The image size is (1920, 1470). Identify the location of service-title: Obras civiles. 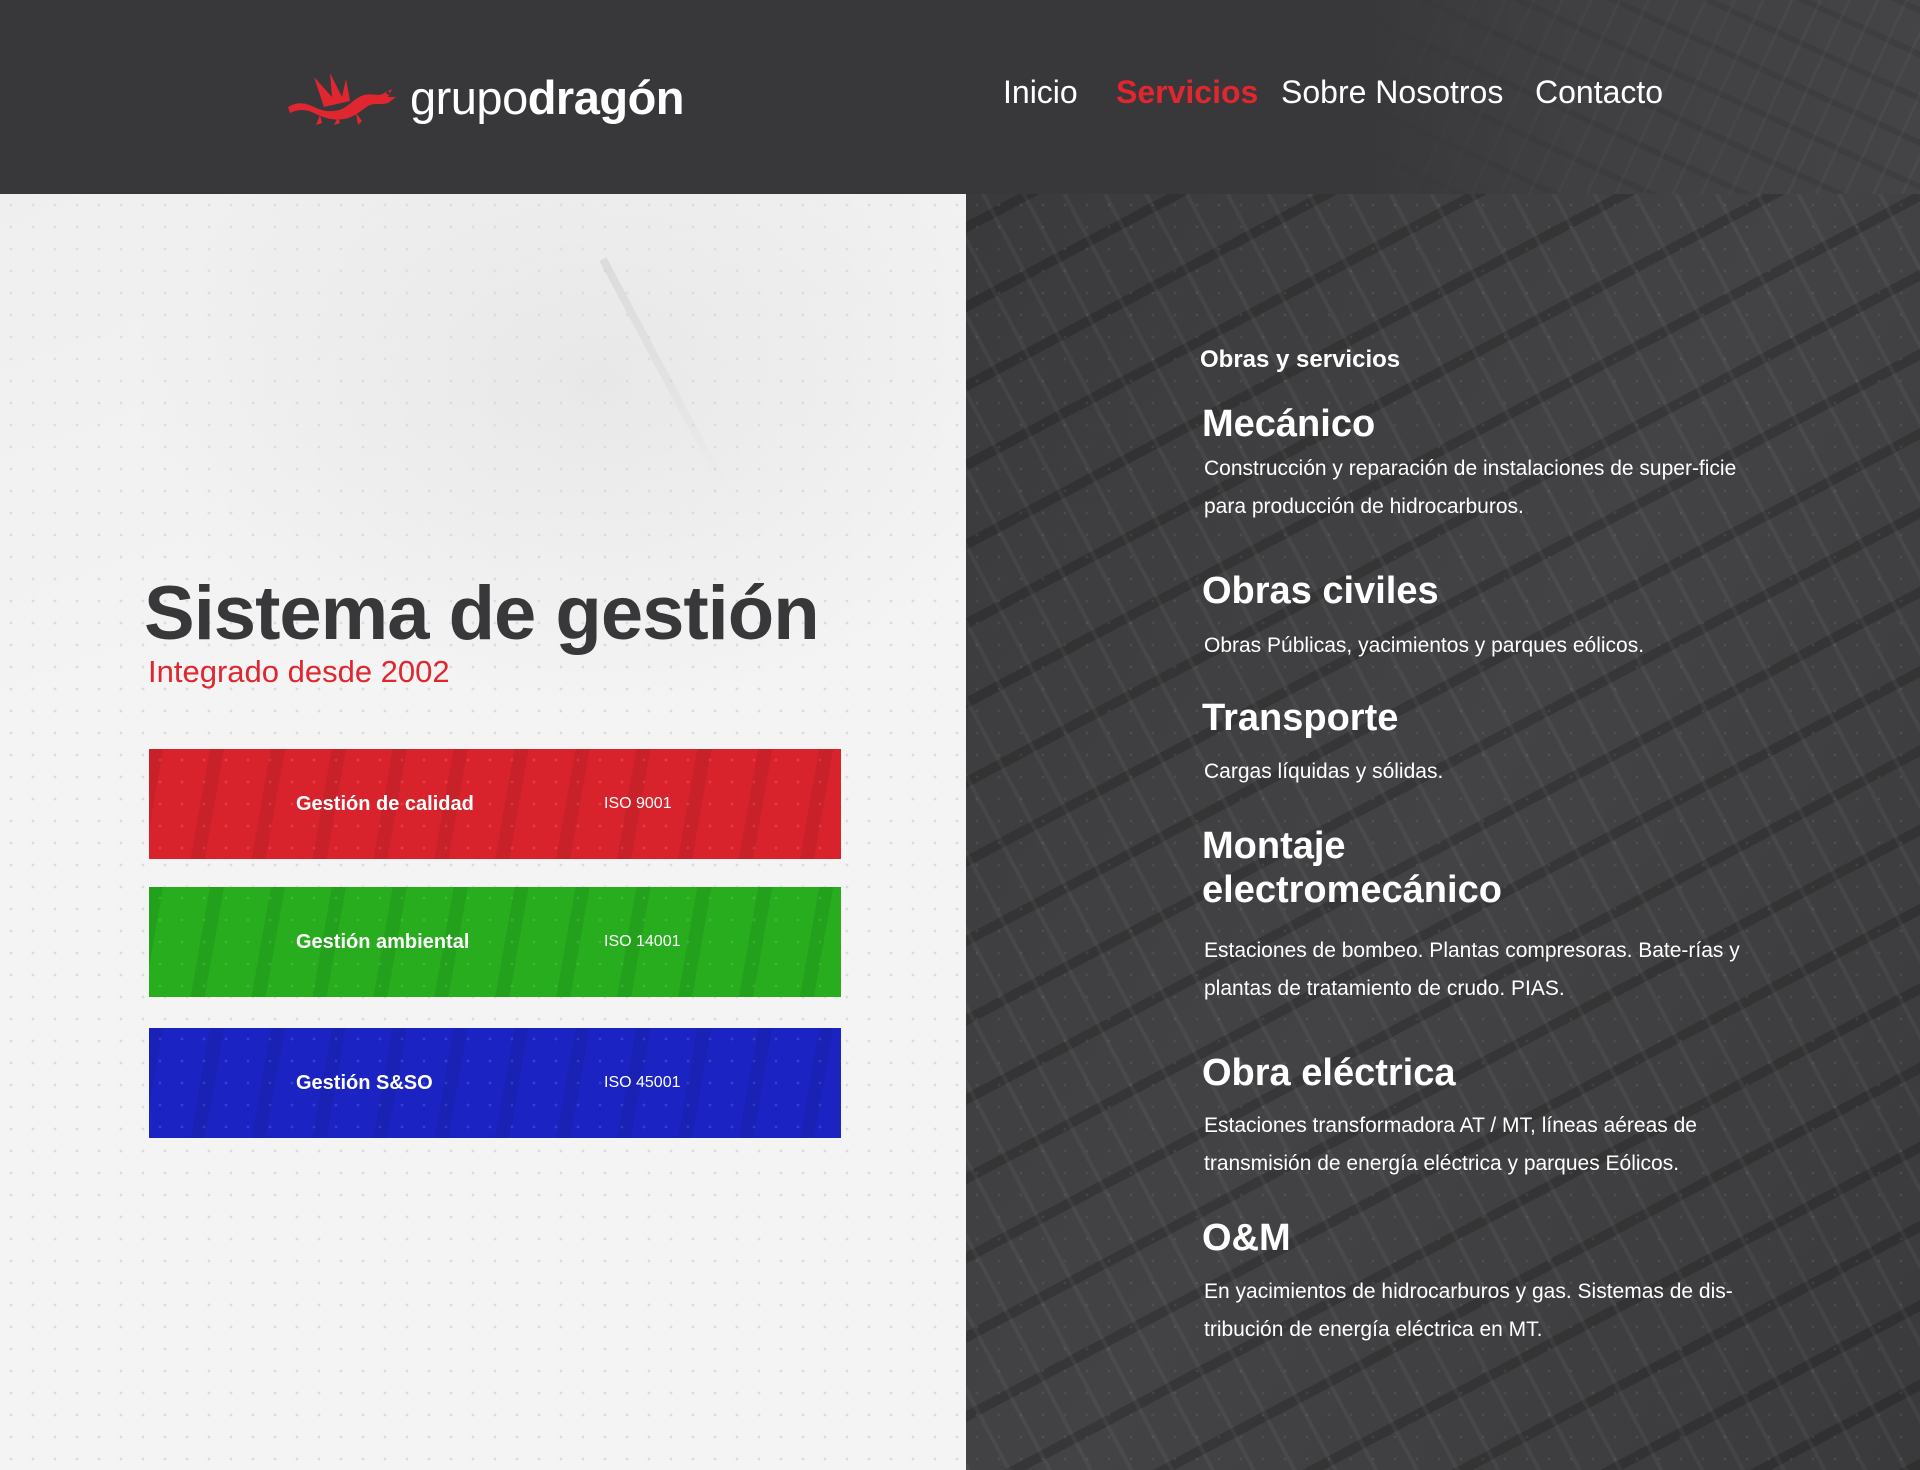
(1320, 591).